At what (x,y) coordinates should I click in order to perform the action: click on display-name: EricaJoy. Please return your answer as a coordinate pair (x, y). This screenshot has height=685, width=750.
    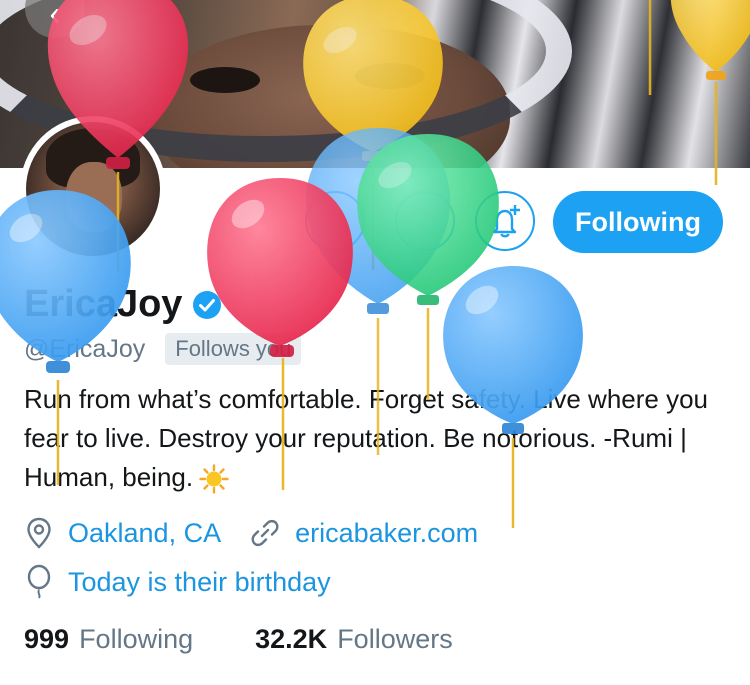
    Looking at the image, I should click on (103, 304).